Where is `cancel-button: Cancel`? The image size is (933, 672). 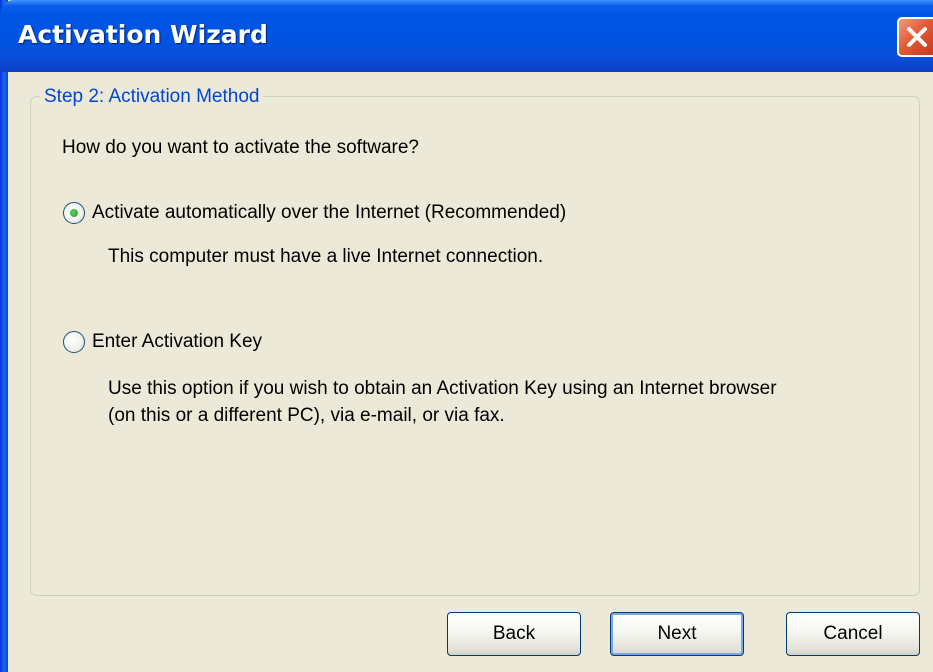 cancel-button: Cancel is located at coordinates (853, 634).